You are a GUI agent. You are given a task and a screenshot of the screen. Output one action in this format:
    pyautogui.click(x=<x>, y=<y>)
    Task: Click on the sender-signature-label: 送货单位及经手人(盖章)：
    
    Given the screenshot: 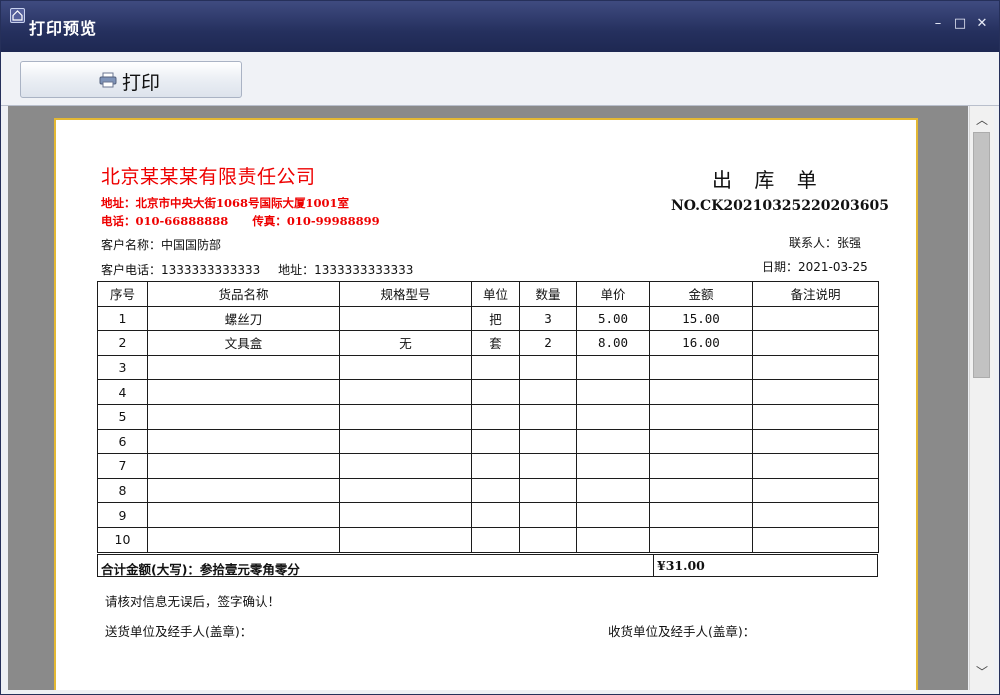 What is the action you would take?
    pyautogui.click(x=179, y=631)
    